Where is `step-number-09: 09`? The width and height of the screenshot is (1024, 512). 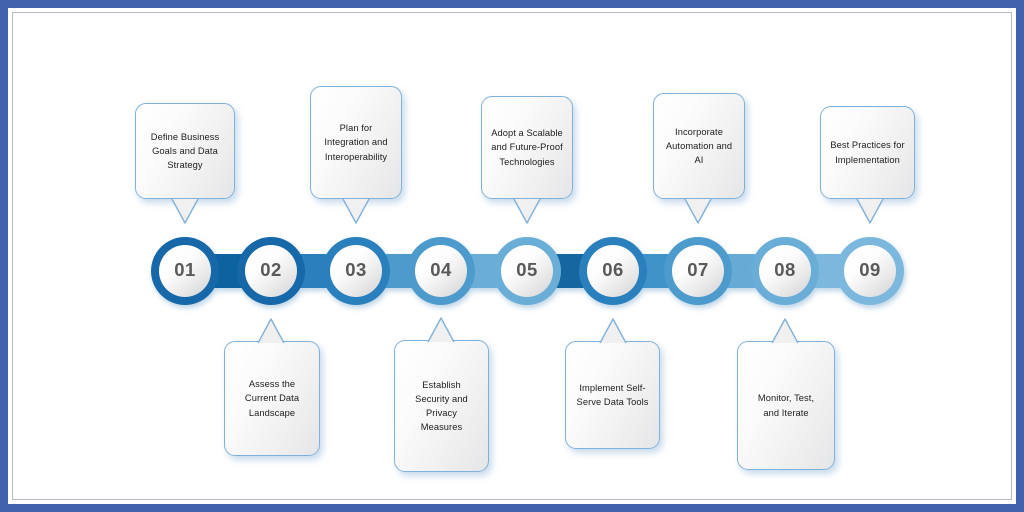
step-number-09: 09 is located at coordinates (870, 269).